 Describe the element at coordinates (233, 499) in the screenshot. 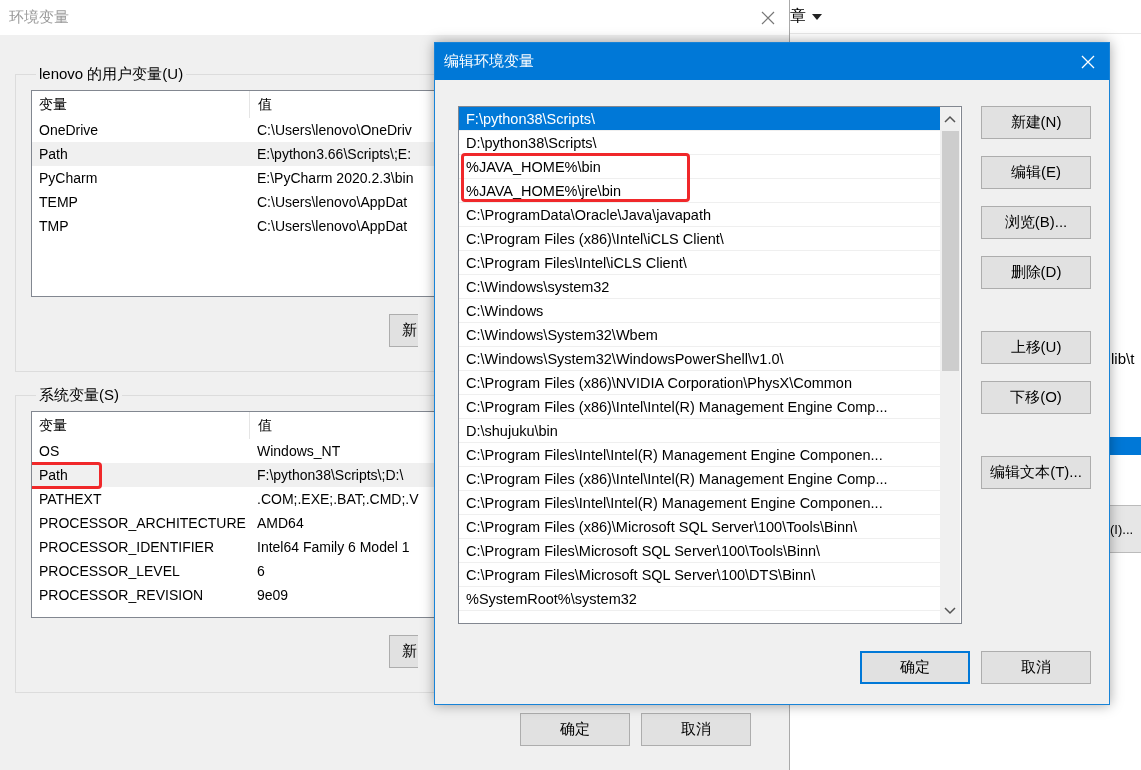

I see `table-row: PATHEXT .COM;.EXE;.BAT;.CMD;.V` at that location.